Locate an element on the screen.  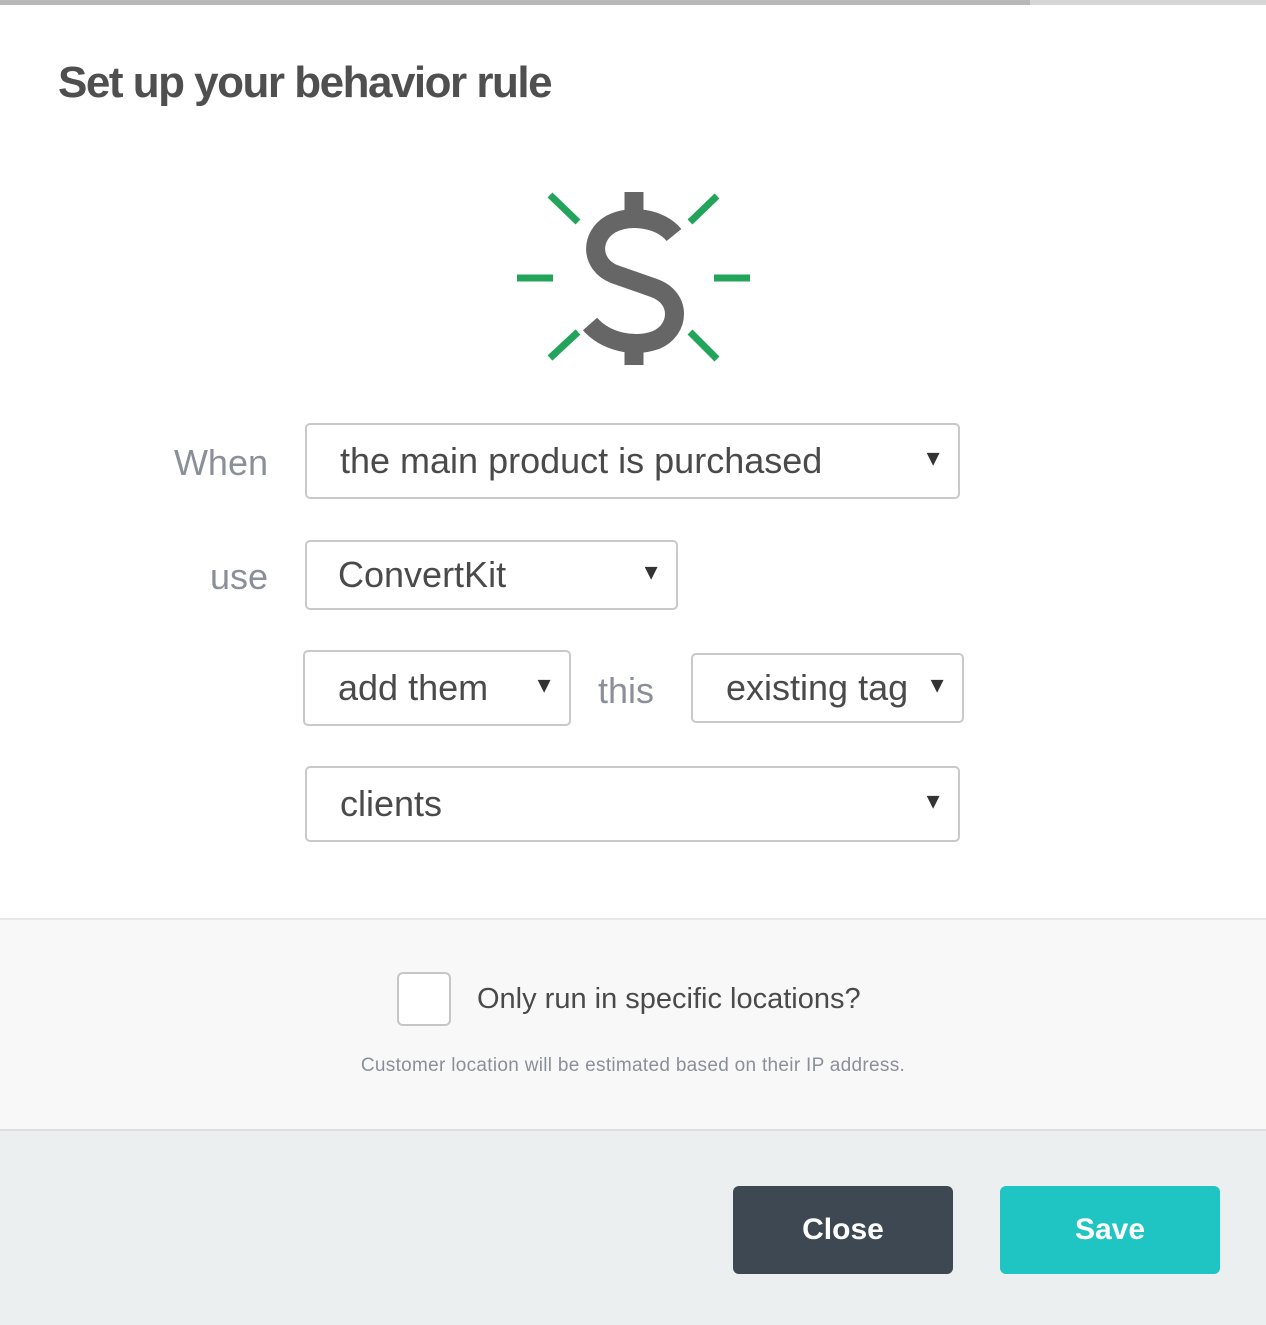
trigger-select: the main product is purchased ▼ is located at coordinates (632, 461).